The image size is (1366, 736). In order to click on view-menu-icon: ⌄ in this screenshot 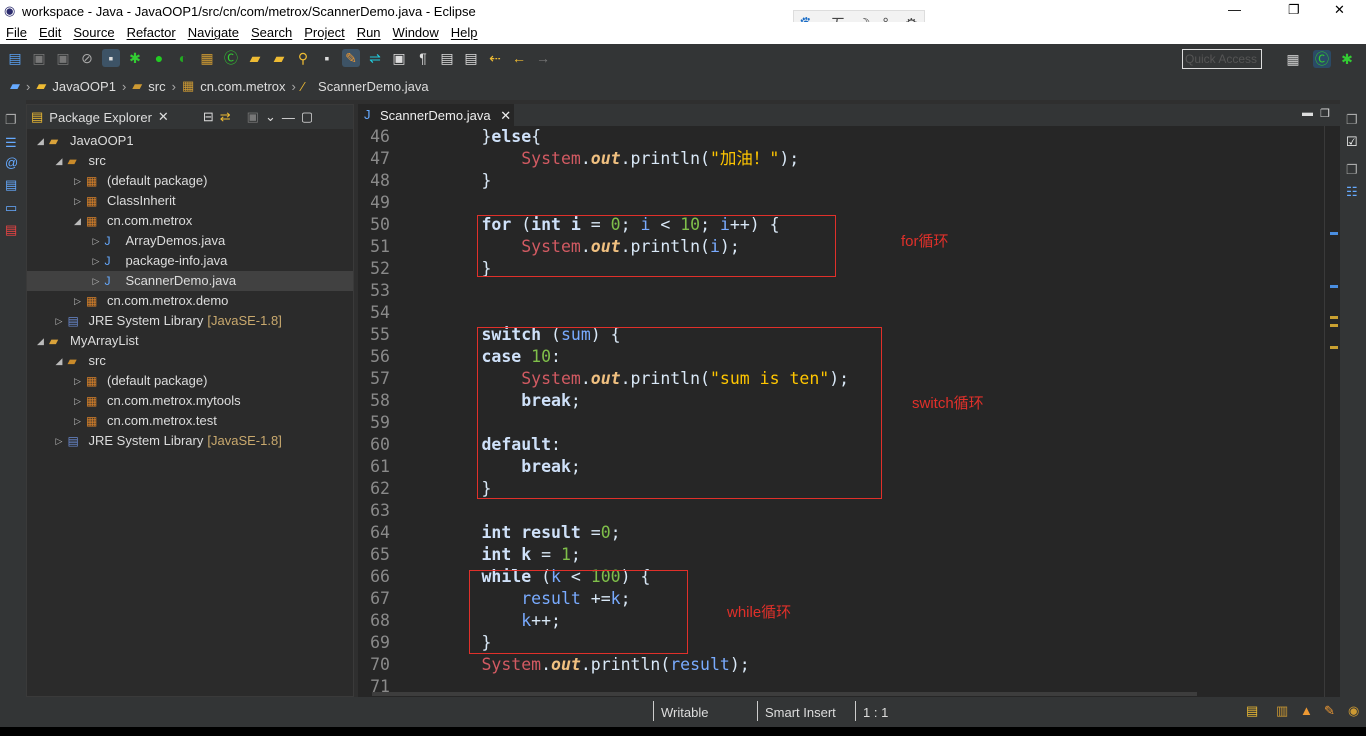, I will do `click(270, 117)`.